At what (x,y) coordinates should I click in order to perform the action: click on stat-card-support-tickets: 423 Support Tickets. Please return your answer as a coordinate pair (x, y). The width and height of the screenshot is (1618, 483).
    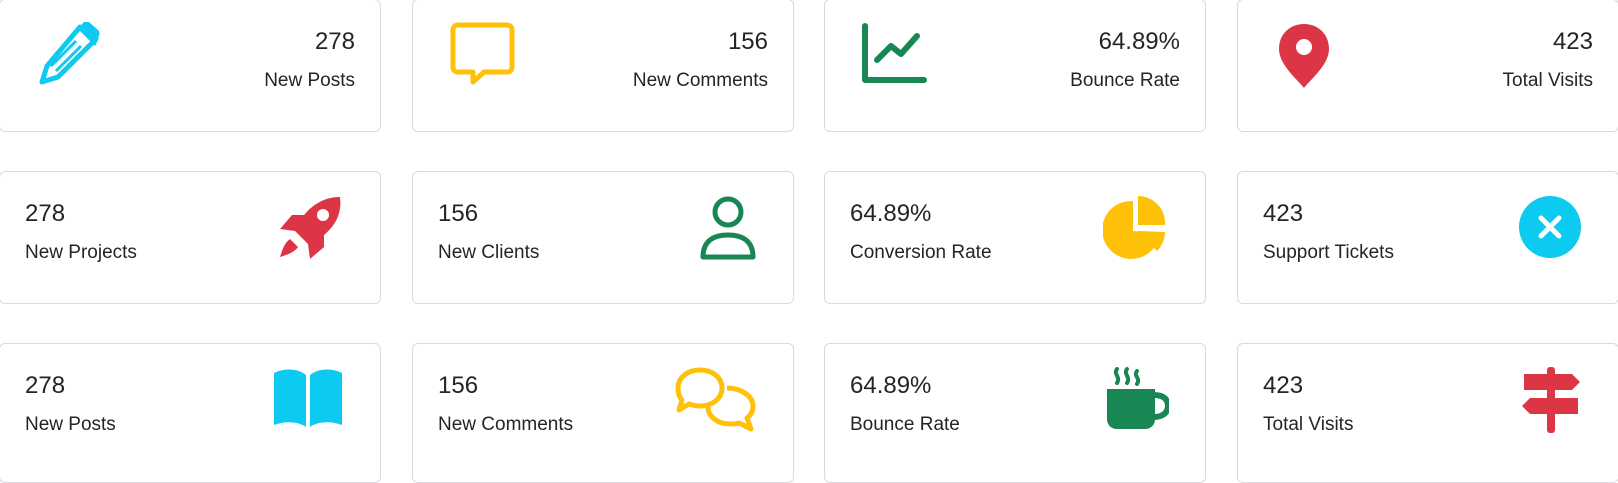
    Looking at the image, I should click on (1427, 237).